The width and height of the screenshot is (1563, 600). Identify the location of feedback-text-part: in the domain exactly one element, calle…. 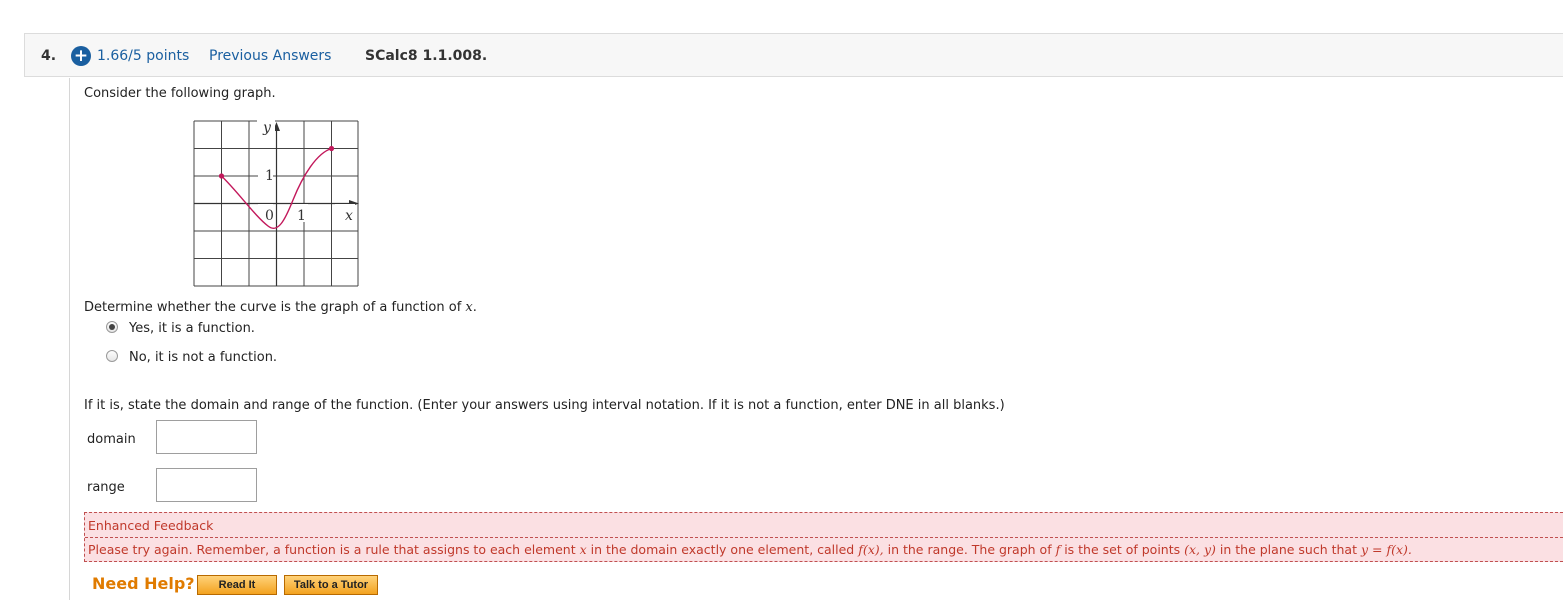
(722, 549).